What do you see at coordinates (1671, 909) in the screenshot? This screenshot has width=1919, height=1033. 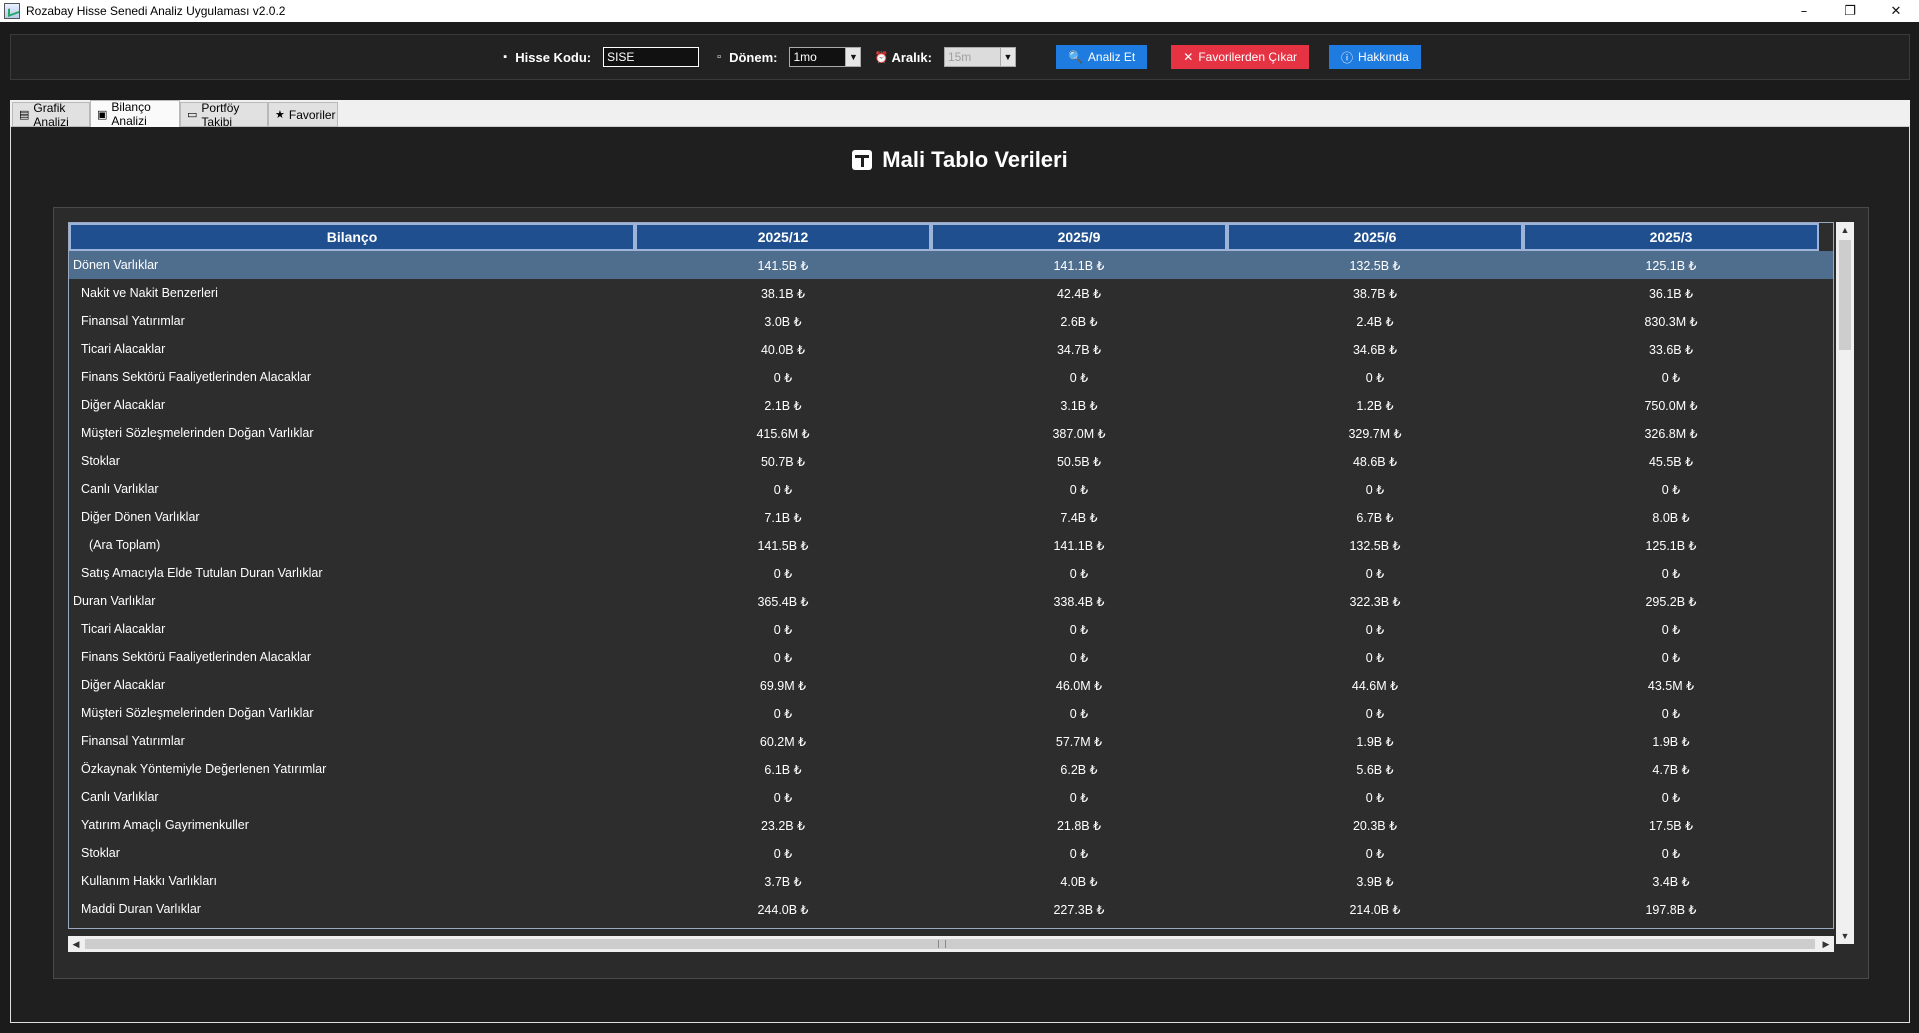 I see `row-value: 197.8B ₺` at bounding box center [1671, 909].